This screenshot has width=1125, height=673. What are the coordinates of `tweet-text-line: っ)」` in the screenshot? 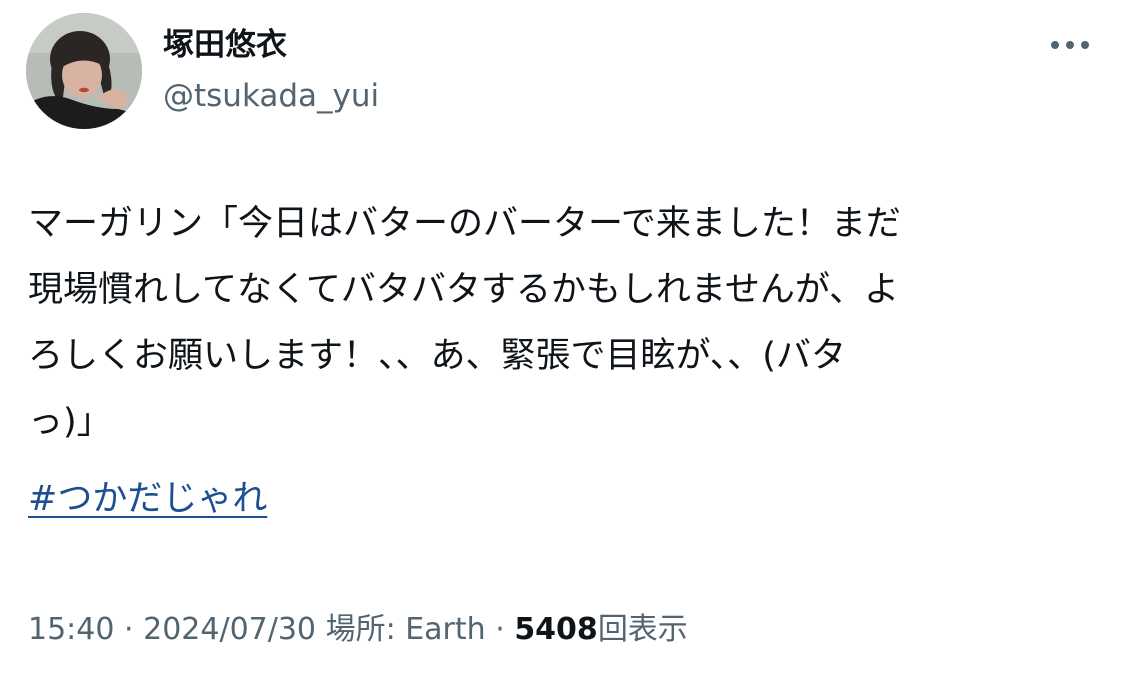 It's located at (70, 422).